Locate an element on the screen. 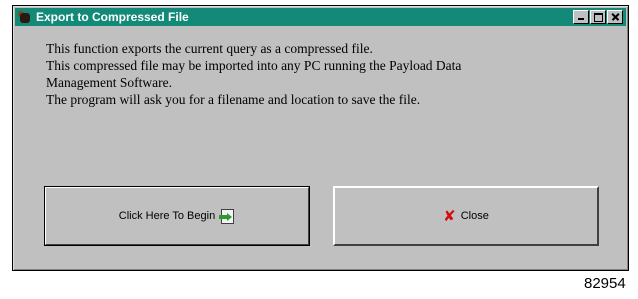 The width and height of the screenshot is (638, 299). close-window-button is located at coordinates (615, 17).